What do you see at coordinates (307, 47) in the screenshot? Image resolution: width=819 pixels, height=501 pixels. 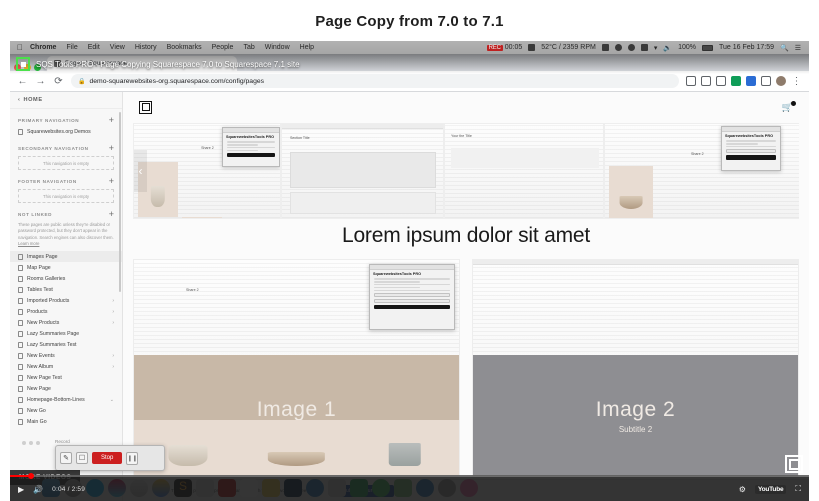 I see `menubar-item-help: Help` at bounding box center [307, 47].